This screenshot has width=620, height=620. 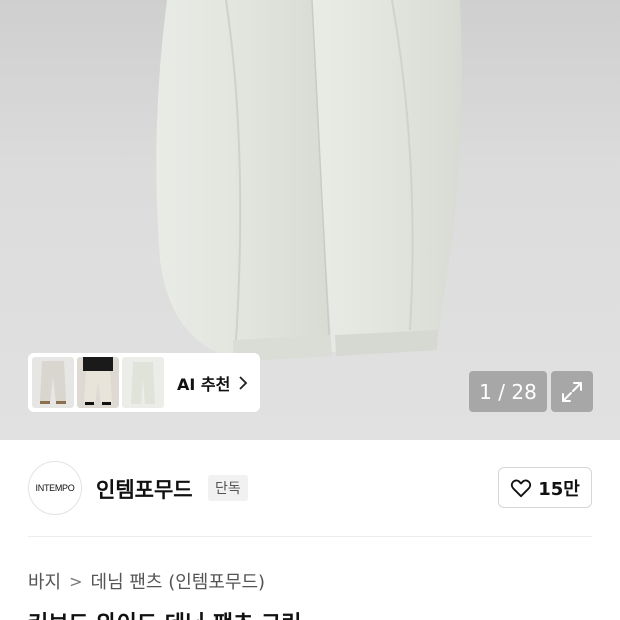 I want to click on brand-logo: INTEMPO, so click(x=55, y=488).